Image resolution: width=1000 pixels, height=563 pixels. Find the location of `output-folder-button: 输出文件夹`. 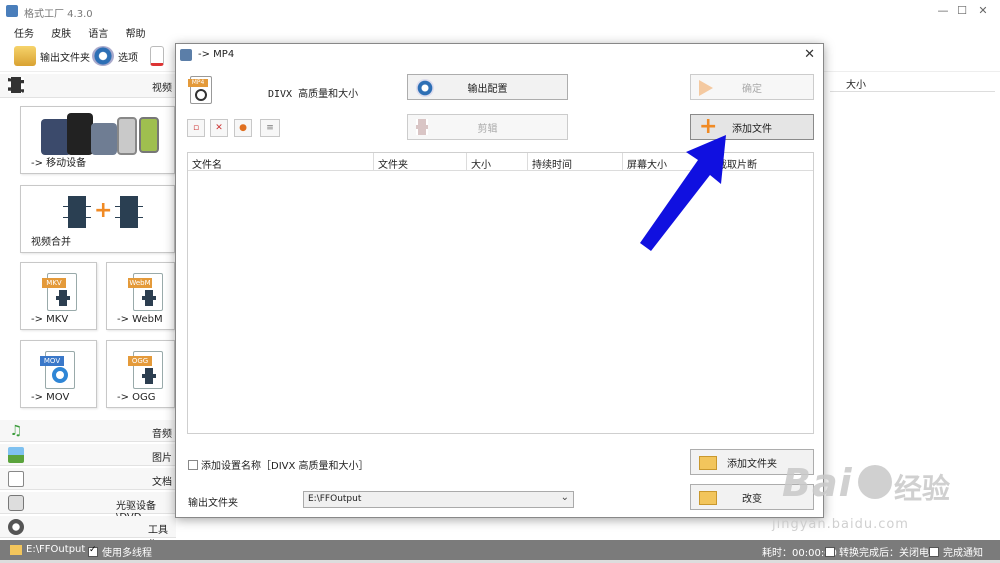

output-folder-button: 输出文件夹 is located at coordinates (52, 56).